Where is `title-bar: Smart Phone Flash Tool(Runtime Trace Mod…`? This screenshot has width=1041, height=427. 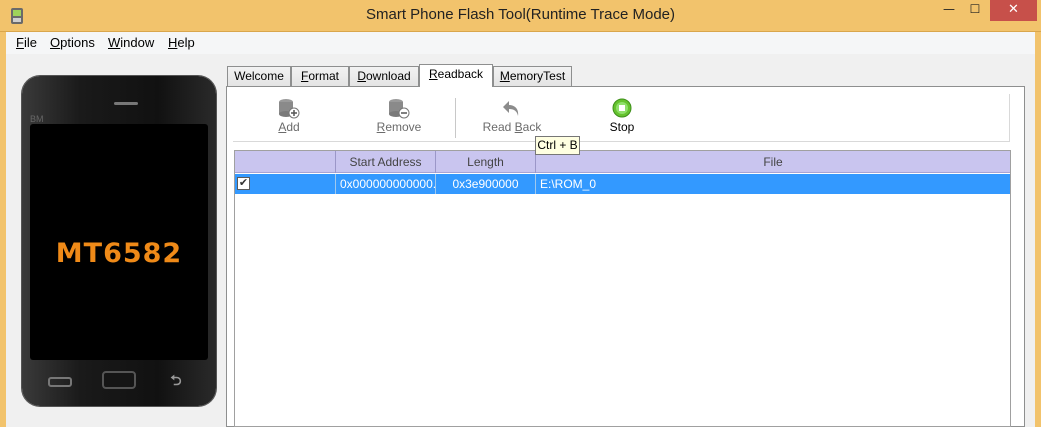
title-bar: Smart Phone Flash Tool(Runtime Trace Mod… is located at coordinates (520, 16).